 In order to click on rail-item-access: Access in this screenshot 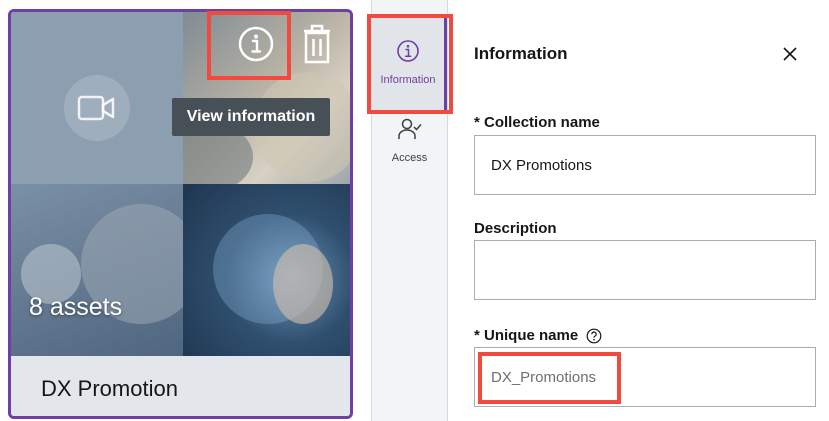, I will do `click(409, 147)`.